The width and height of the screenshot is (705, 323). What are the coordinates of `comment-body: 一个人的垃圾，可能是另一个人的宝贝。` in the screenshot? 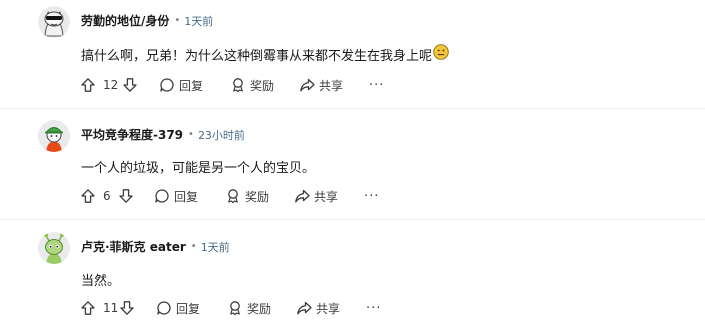 It's located at (198, 166).